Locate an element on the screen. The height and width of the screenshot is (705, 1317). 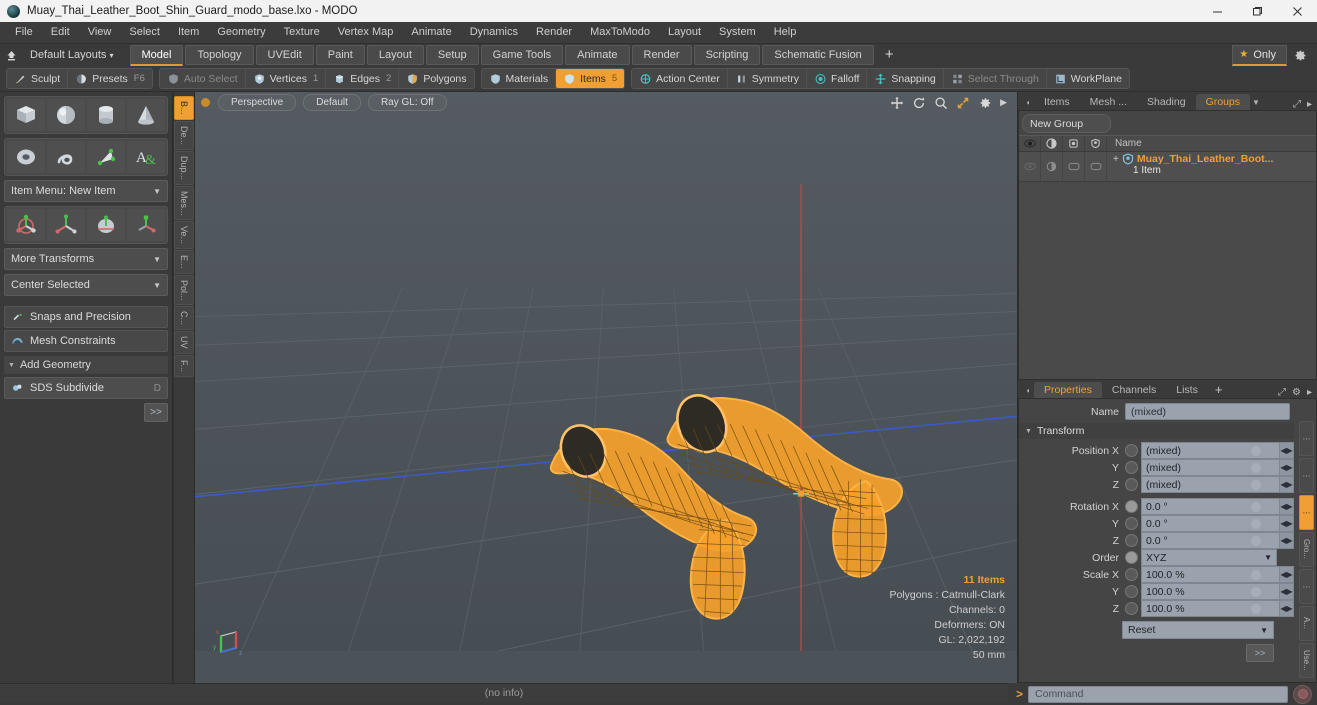
row-lock-toggle is located at coordinates (1074, 166).